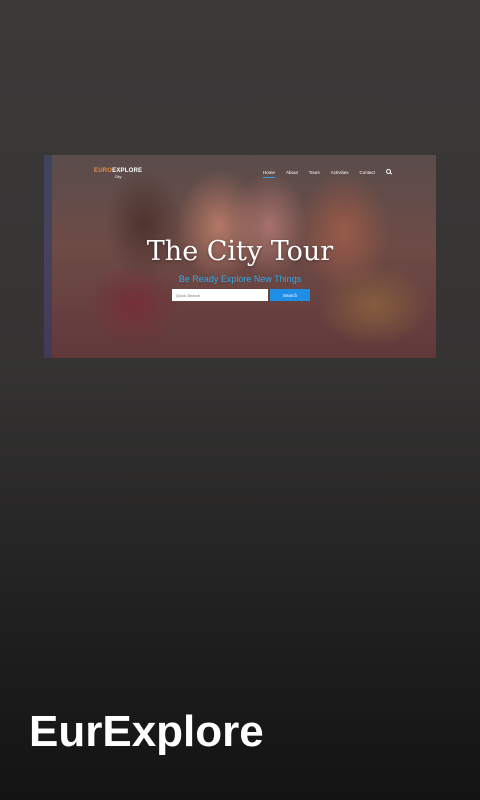  I want to click on preview-nav-home: Home, so click(268, 174).